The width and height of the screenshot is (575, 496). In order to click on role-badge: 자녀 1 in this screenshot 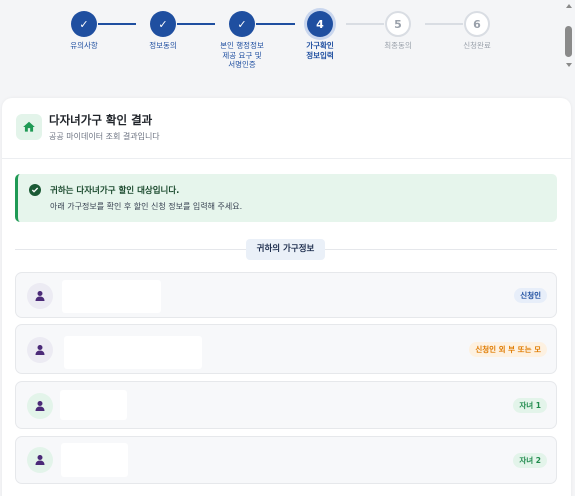, I will do `click(530, 405)`.